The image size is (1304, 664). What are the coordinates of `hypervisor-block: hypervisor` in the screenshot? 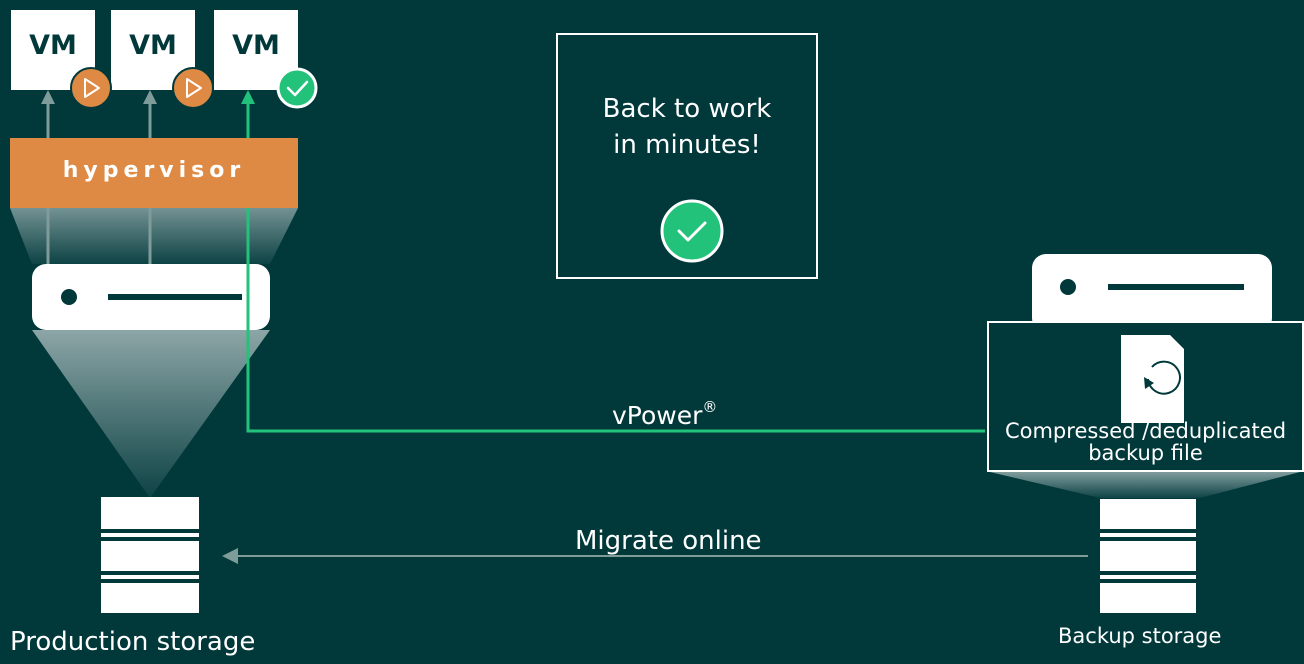 It's located at (154, 173).